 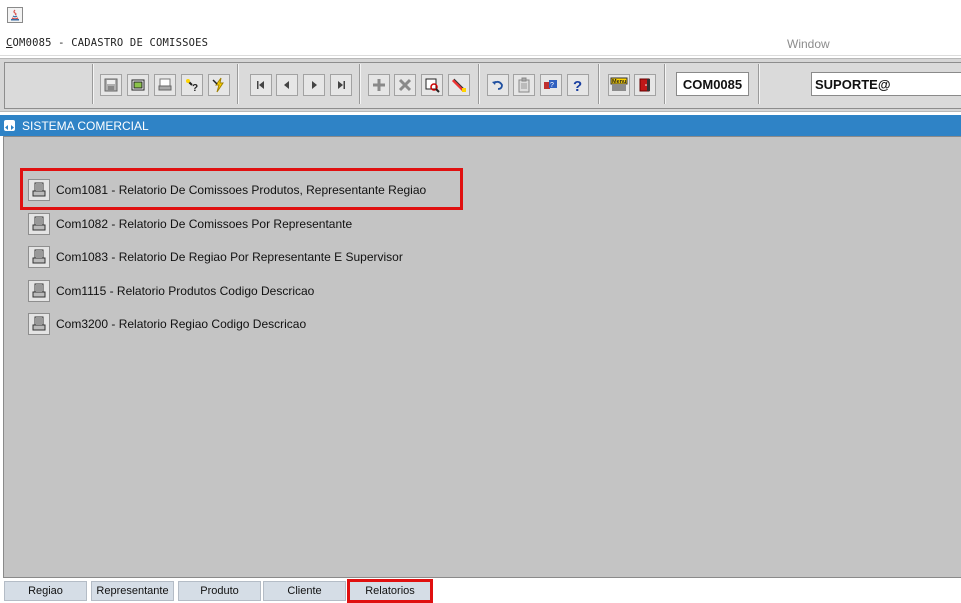 I want to click on previous-record-icon, so click(x=286, y=85).